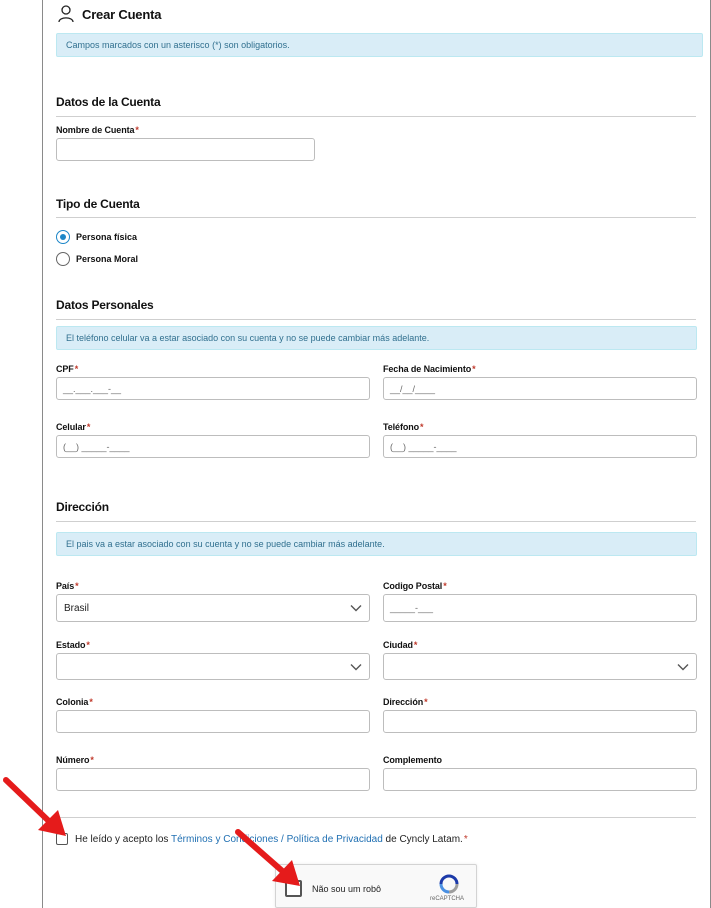  What do you see at coordinates (213, 666) in the screenshot?
I see `state-select` at bounding box center [213, 666].